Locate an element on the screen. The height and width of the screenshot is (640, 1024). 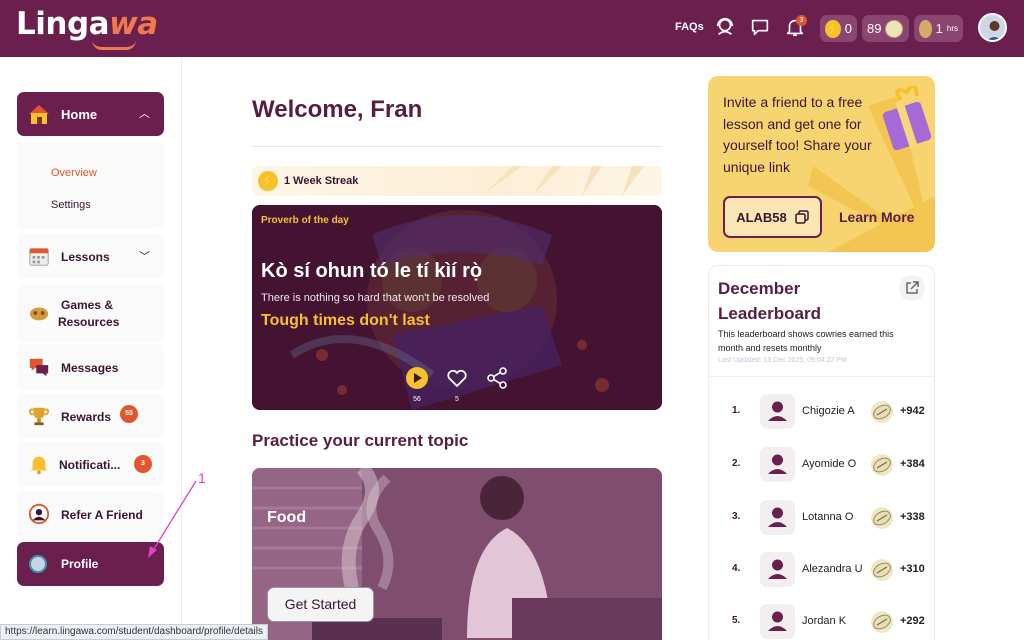
leaderboard-updated: Last Updated: 13 Dec 2025, 09:04:22 PM is located at coordinates (782, 360).